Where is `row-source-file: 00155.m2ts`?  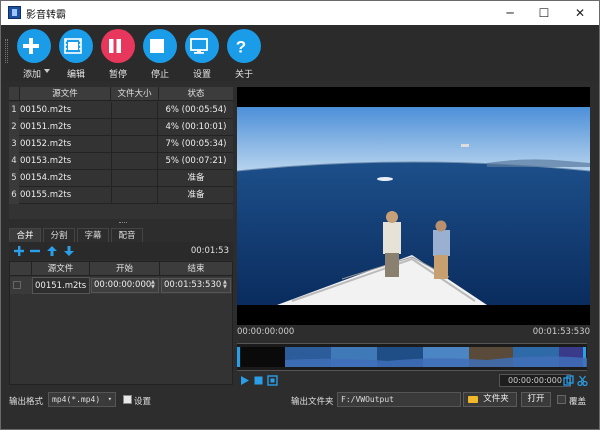
row-source-file: 00155.m2ts is located at coordinates (46, 195).